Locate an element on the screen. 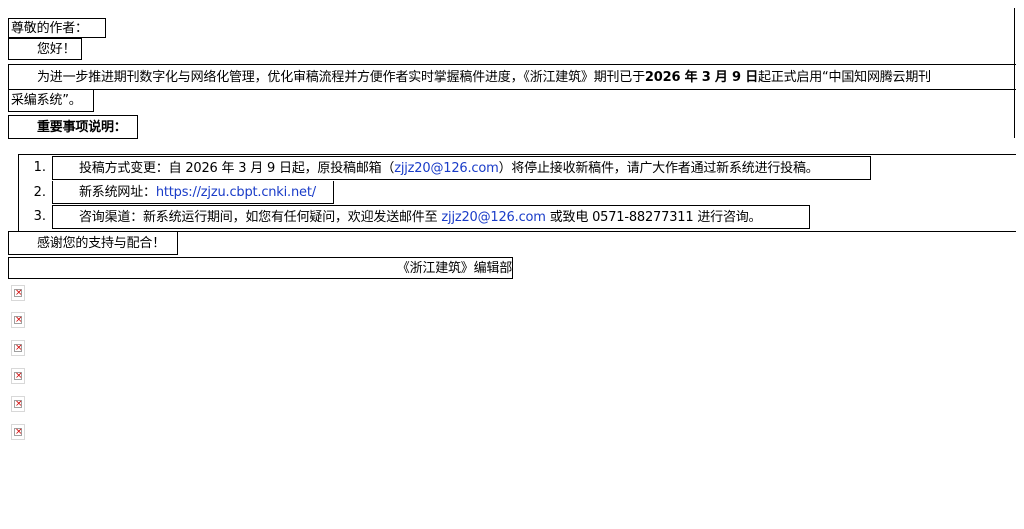  item1-text-after: ）将停止接收新稿件，请广大作者通过新系统进行投稿。 is located at coordinates (658, 168).